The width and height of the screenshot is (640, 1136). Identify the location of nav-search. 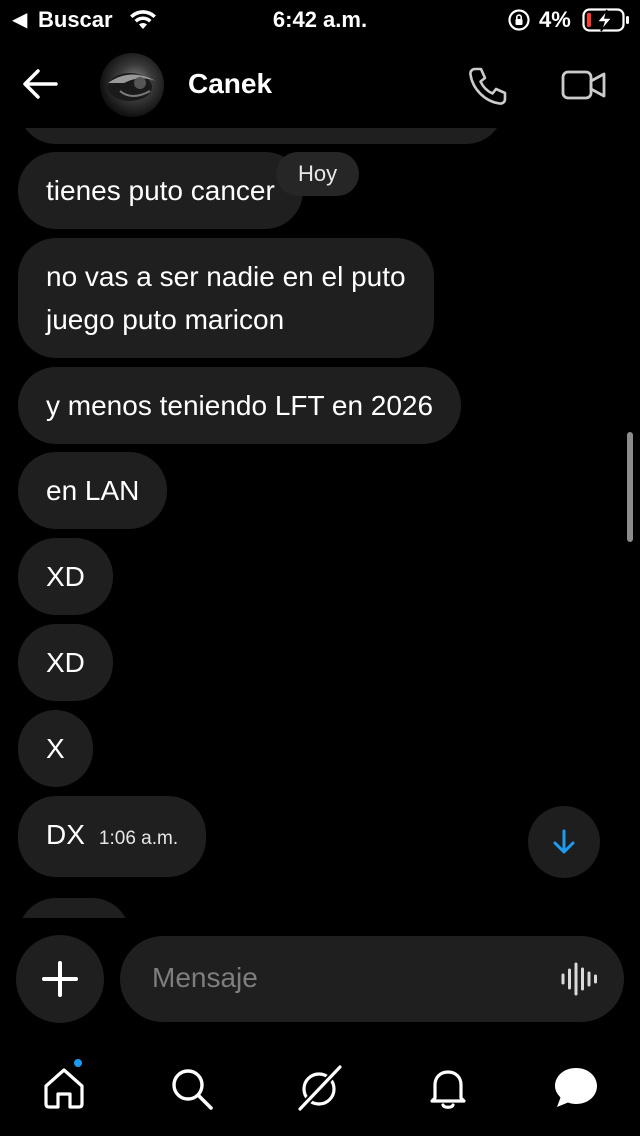
(191, 1088).